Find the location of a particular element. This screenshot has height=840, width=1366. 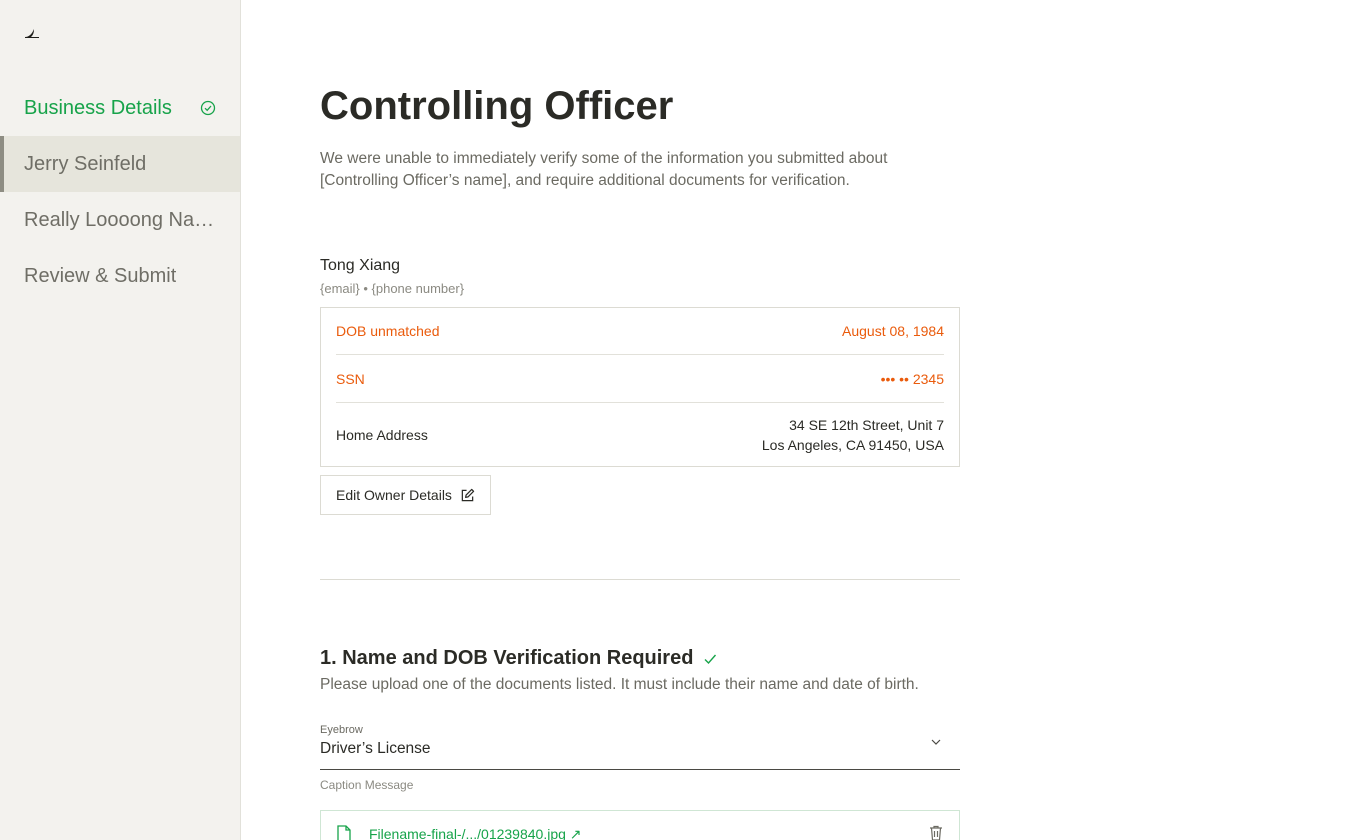

file-link: Filename-final-/.../01239840.jpg ↗ is located at coordinates (475, 833).